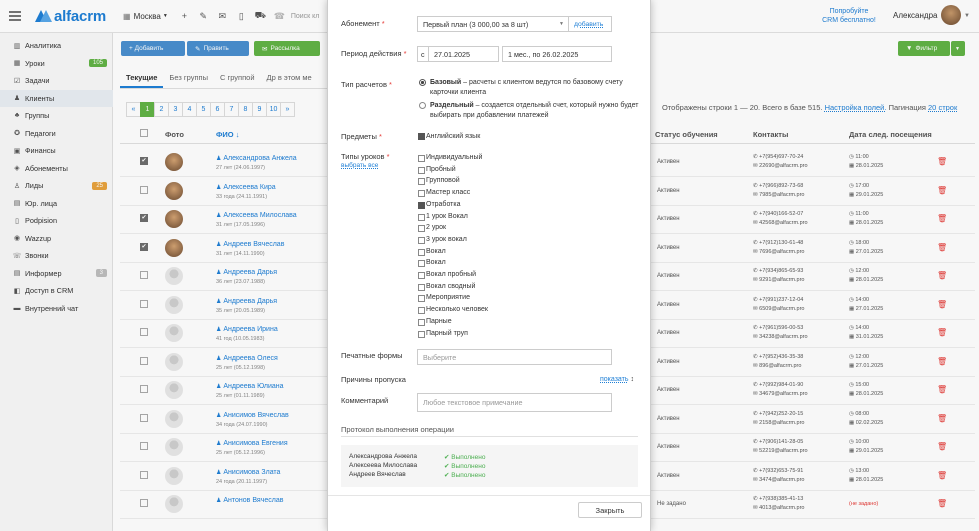 The width and height of the screenshot is (979, 531). Describe the element at coordinates (373, 379) in the screenshot. I see `absence-reasons-label: Причины пропуска` at that location.